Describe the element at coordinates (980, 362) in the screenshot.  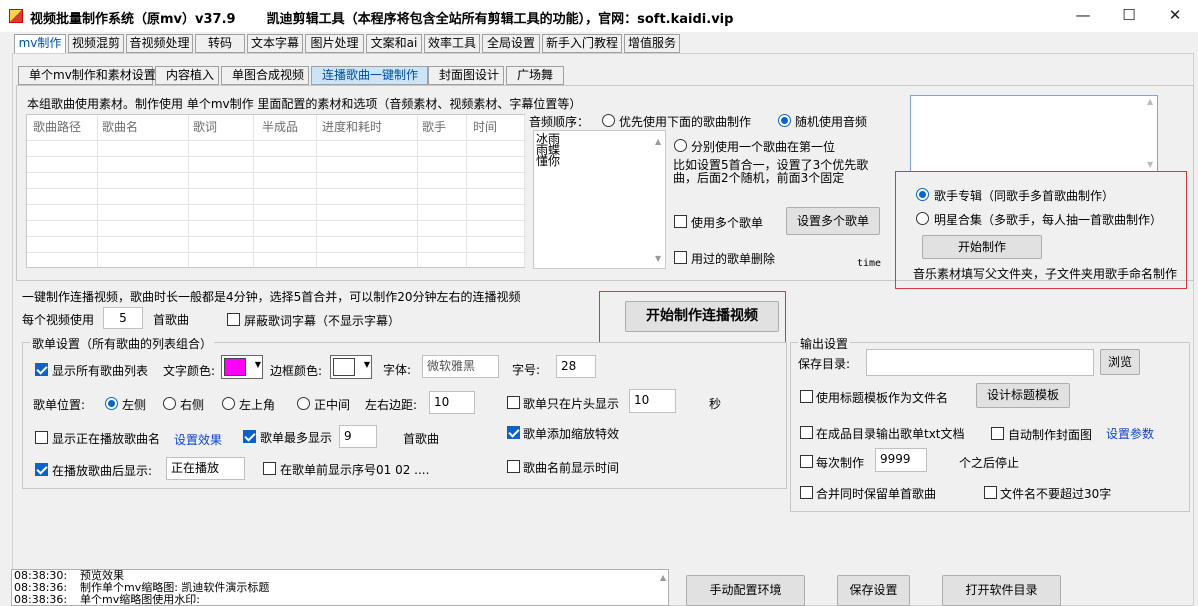
I see `save-dir-input` at that location.